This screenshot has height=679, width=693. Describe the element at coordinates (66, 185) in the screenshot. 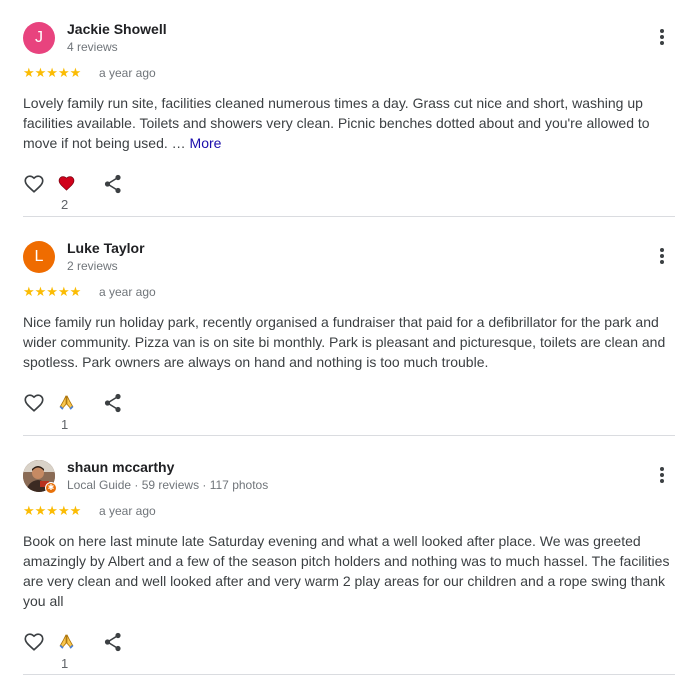

I see `red-heart-icon` at that location.